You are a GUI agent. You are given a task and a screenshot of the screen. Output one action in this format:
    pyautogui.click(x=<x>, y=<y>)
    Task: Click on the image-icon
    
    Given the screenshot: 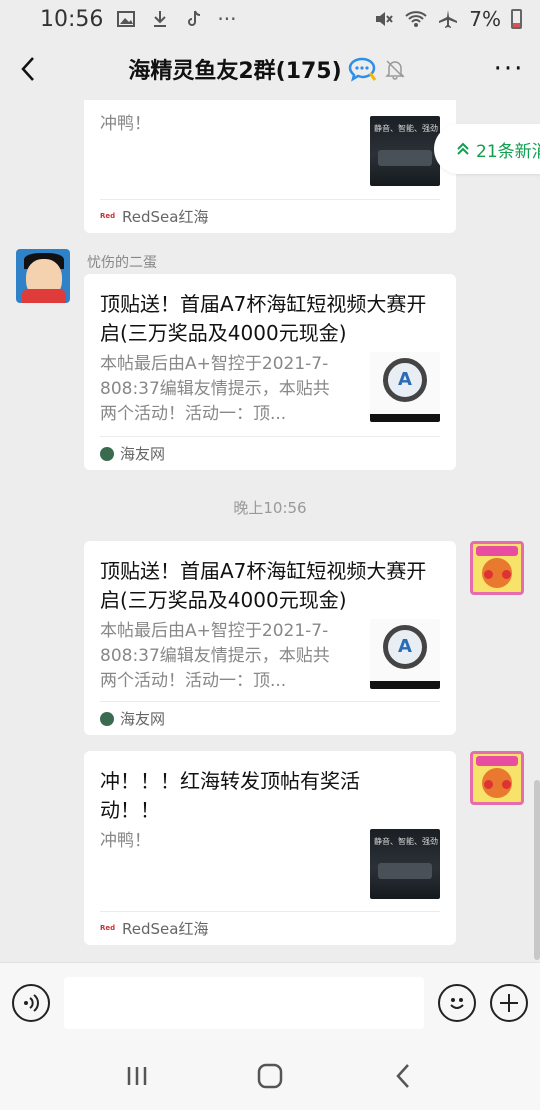 What is the action you would take?
    pyautogui.click(x=126, y=19)
    